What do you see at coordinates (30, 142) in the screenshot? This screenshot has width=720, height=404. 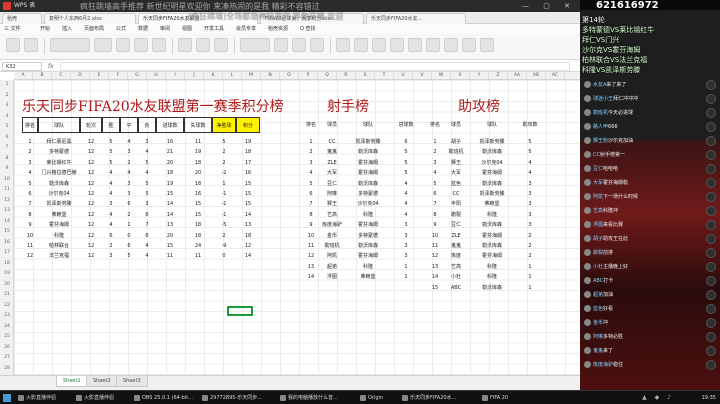 I see `standings-cell: 1` at bounding box center [30, 142].